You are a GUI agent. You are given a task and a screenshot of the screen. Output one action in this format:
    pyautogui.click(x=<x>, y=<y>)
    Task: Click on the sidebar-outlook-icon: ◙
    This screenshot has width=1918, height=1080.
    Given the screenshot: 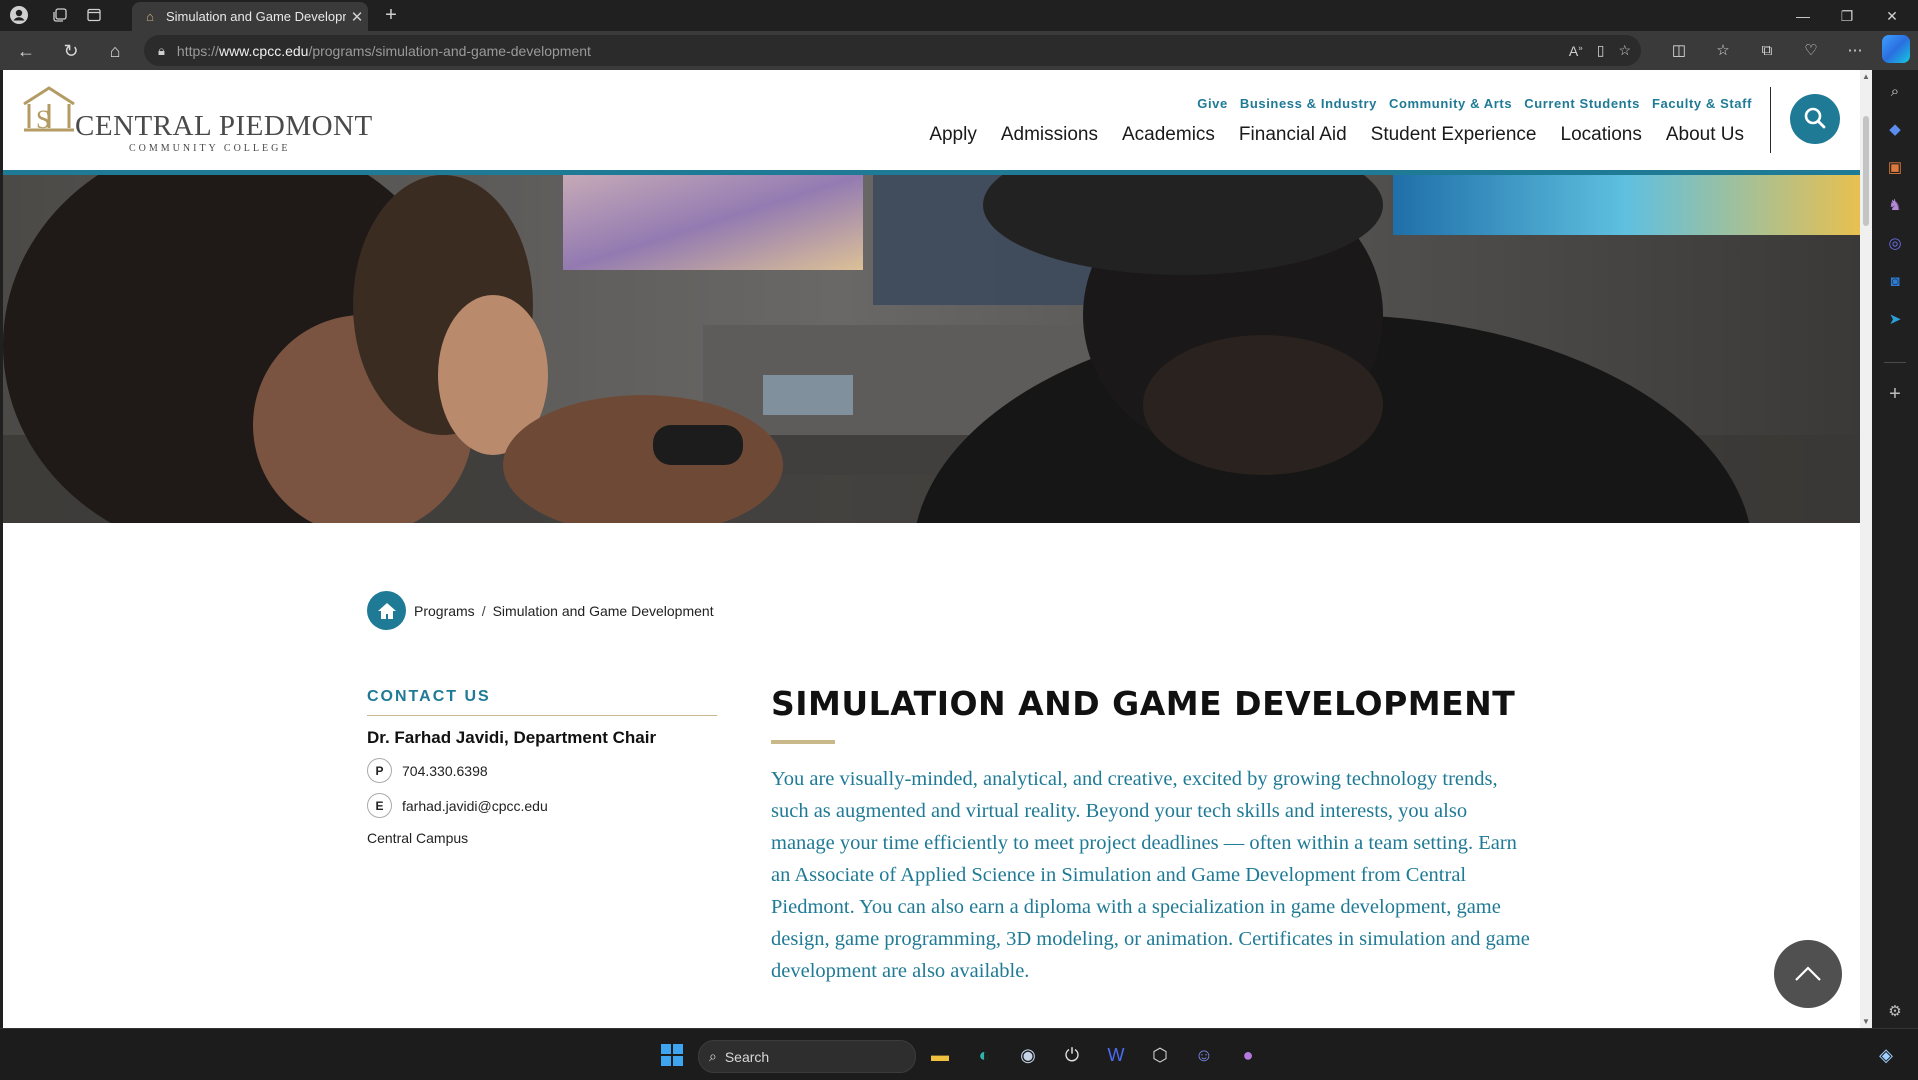 What is the action you would take?
    pyautogui.click(x=1895, y=282)
    